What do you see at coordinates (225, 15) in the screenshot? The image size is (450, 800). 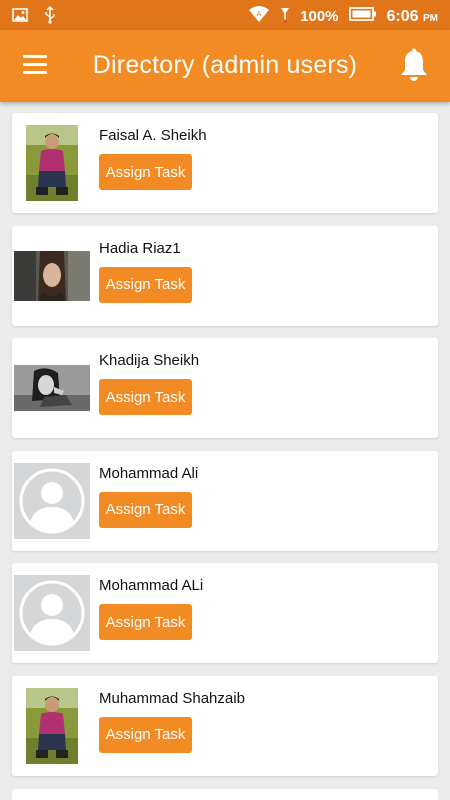 I see `status-bar: A x 100% 6:06 PM` at bounding box center [225, 15].